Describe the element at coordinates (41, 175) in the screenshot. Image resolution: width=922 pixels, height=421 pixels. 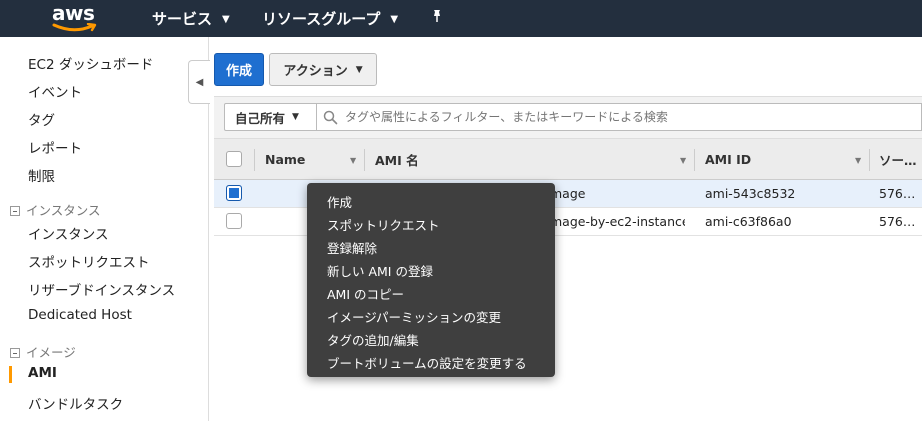
I see `sidebar-item-limits: 制限` at that location.